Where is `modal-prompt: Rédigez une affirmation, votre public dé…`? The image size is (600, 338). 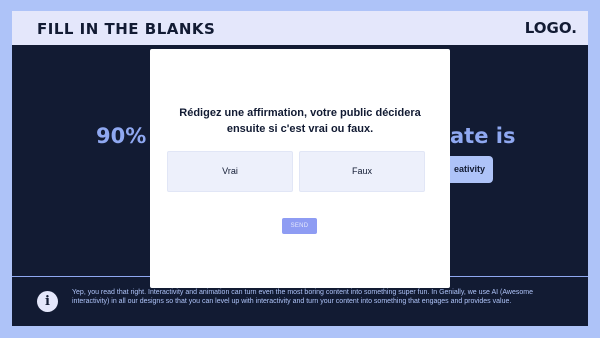
modal-prompt: Rédigez une affirmation, votre public dé… is located at coordinates (300, 121).